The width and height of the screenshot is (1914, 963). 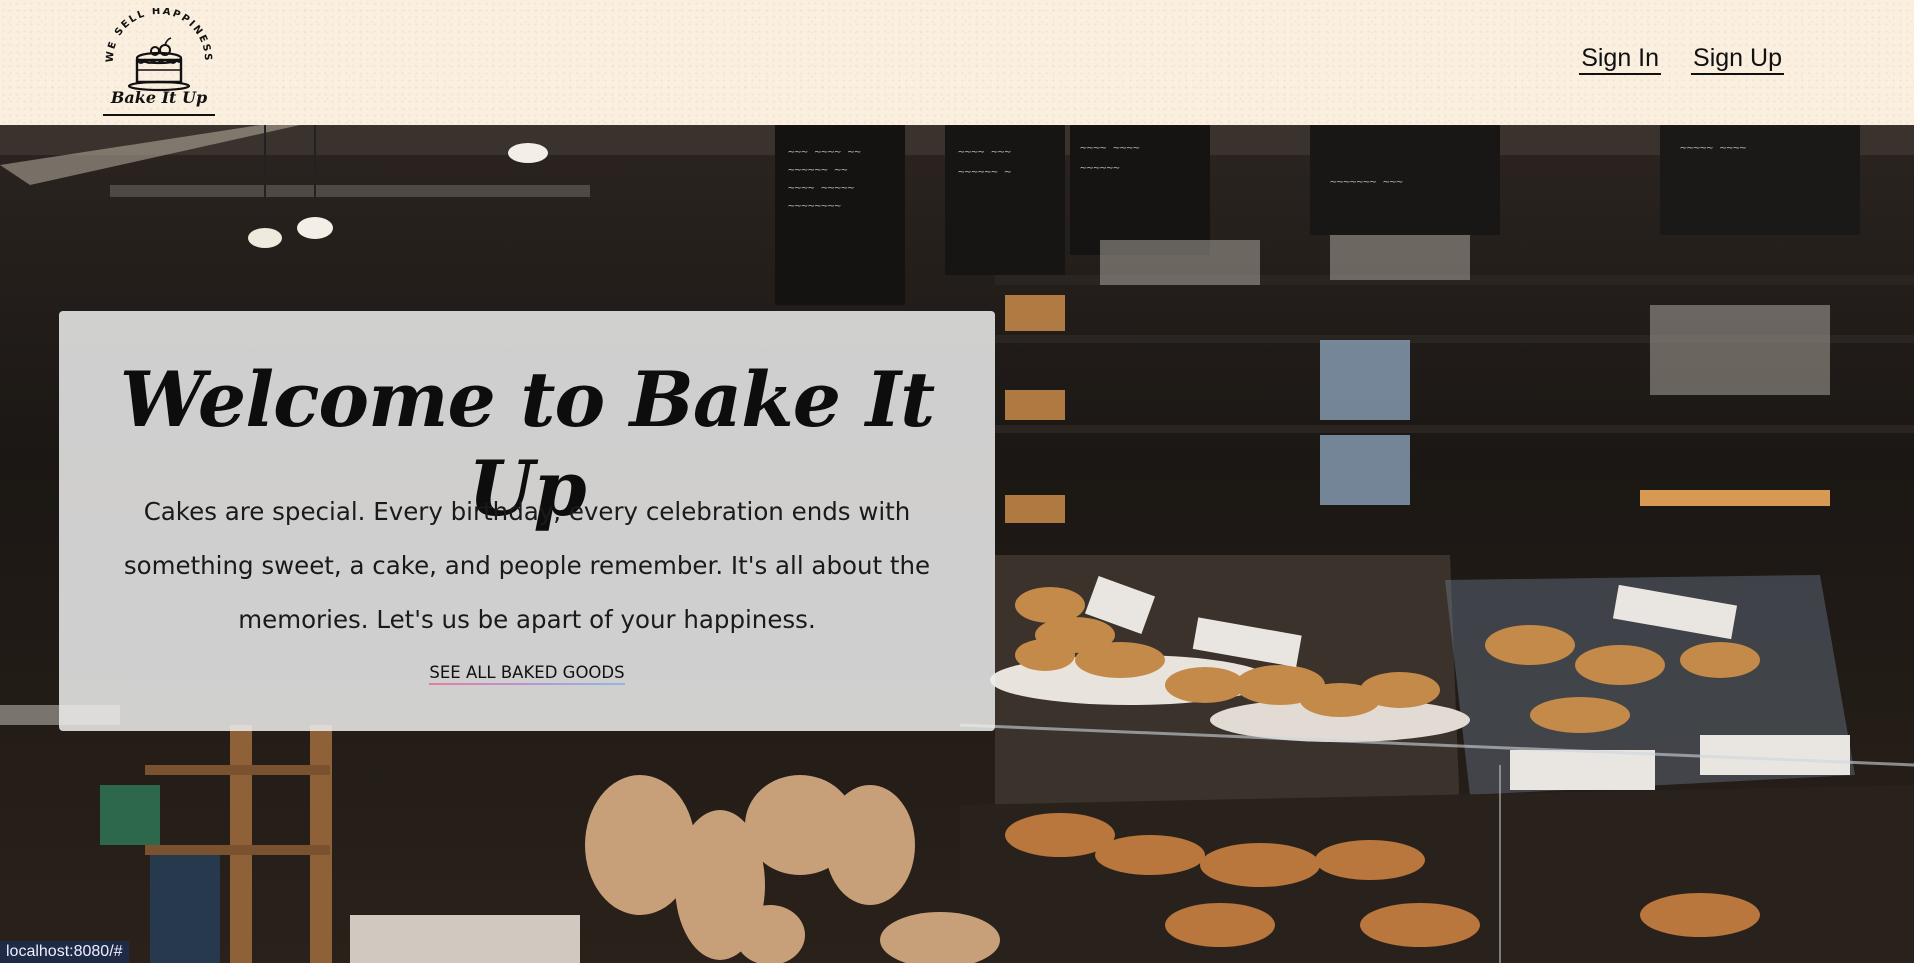 What do you see at coordinates (1681, 59) in the screenshot?
I see `header-nav: Sign In Sign Up` at bounding box center [1681, 59].